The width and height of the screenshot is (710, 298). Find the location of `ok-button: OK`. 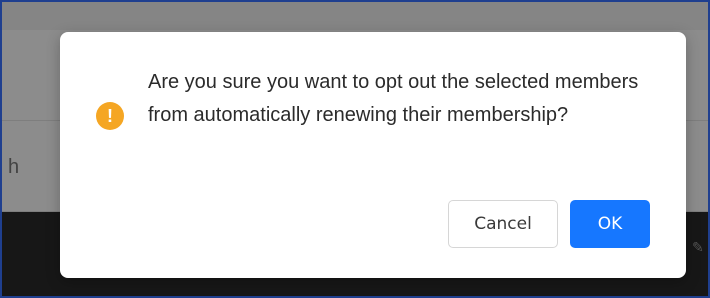

ok-button: OK is located at coordinates (610, 224).